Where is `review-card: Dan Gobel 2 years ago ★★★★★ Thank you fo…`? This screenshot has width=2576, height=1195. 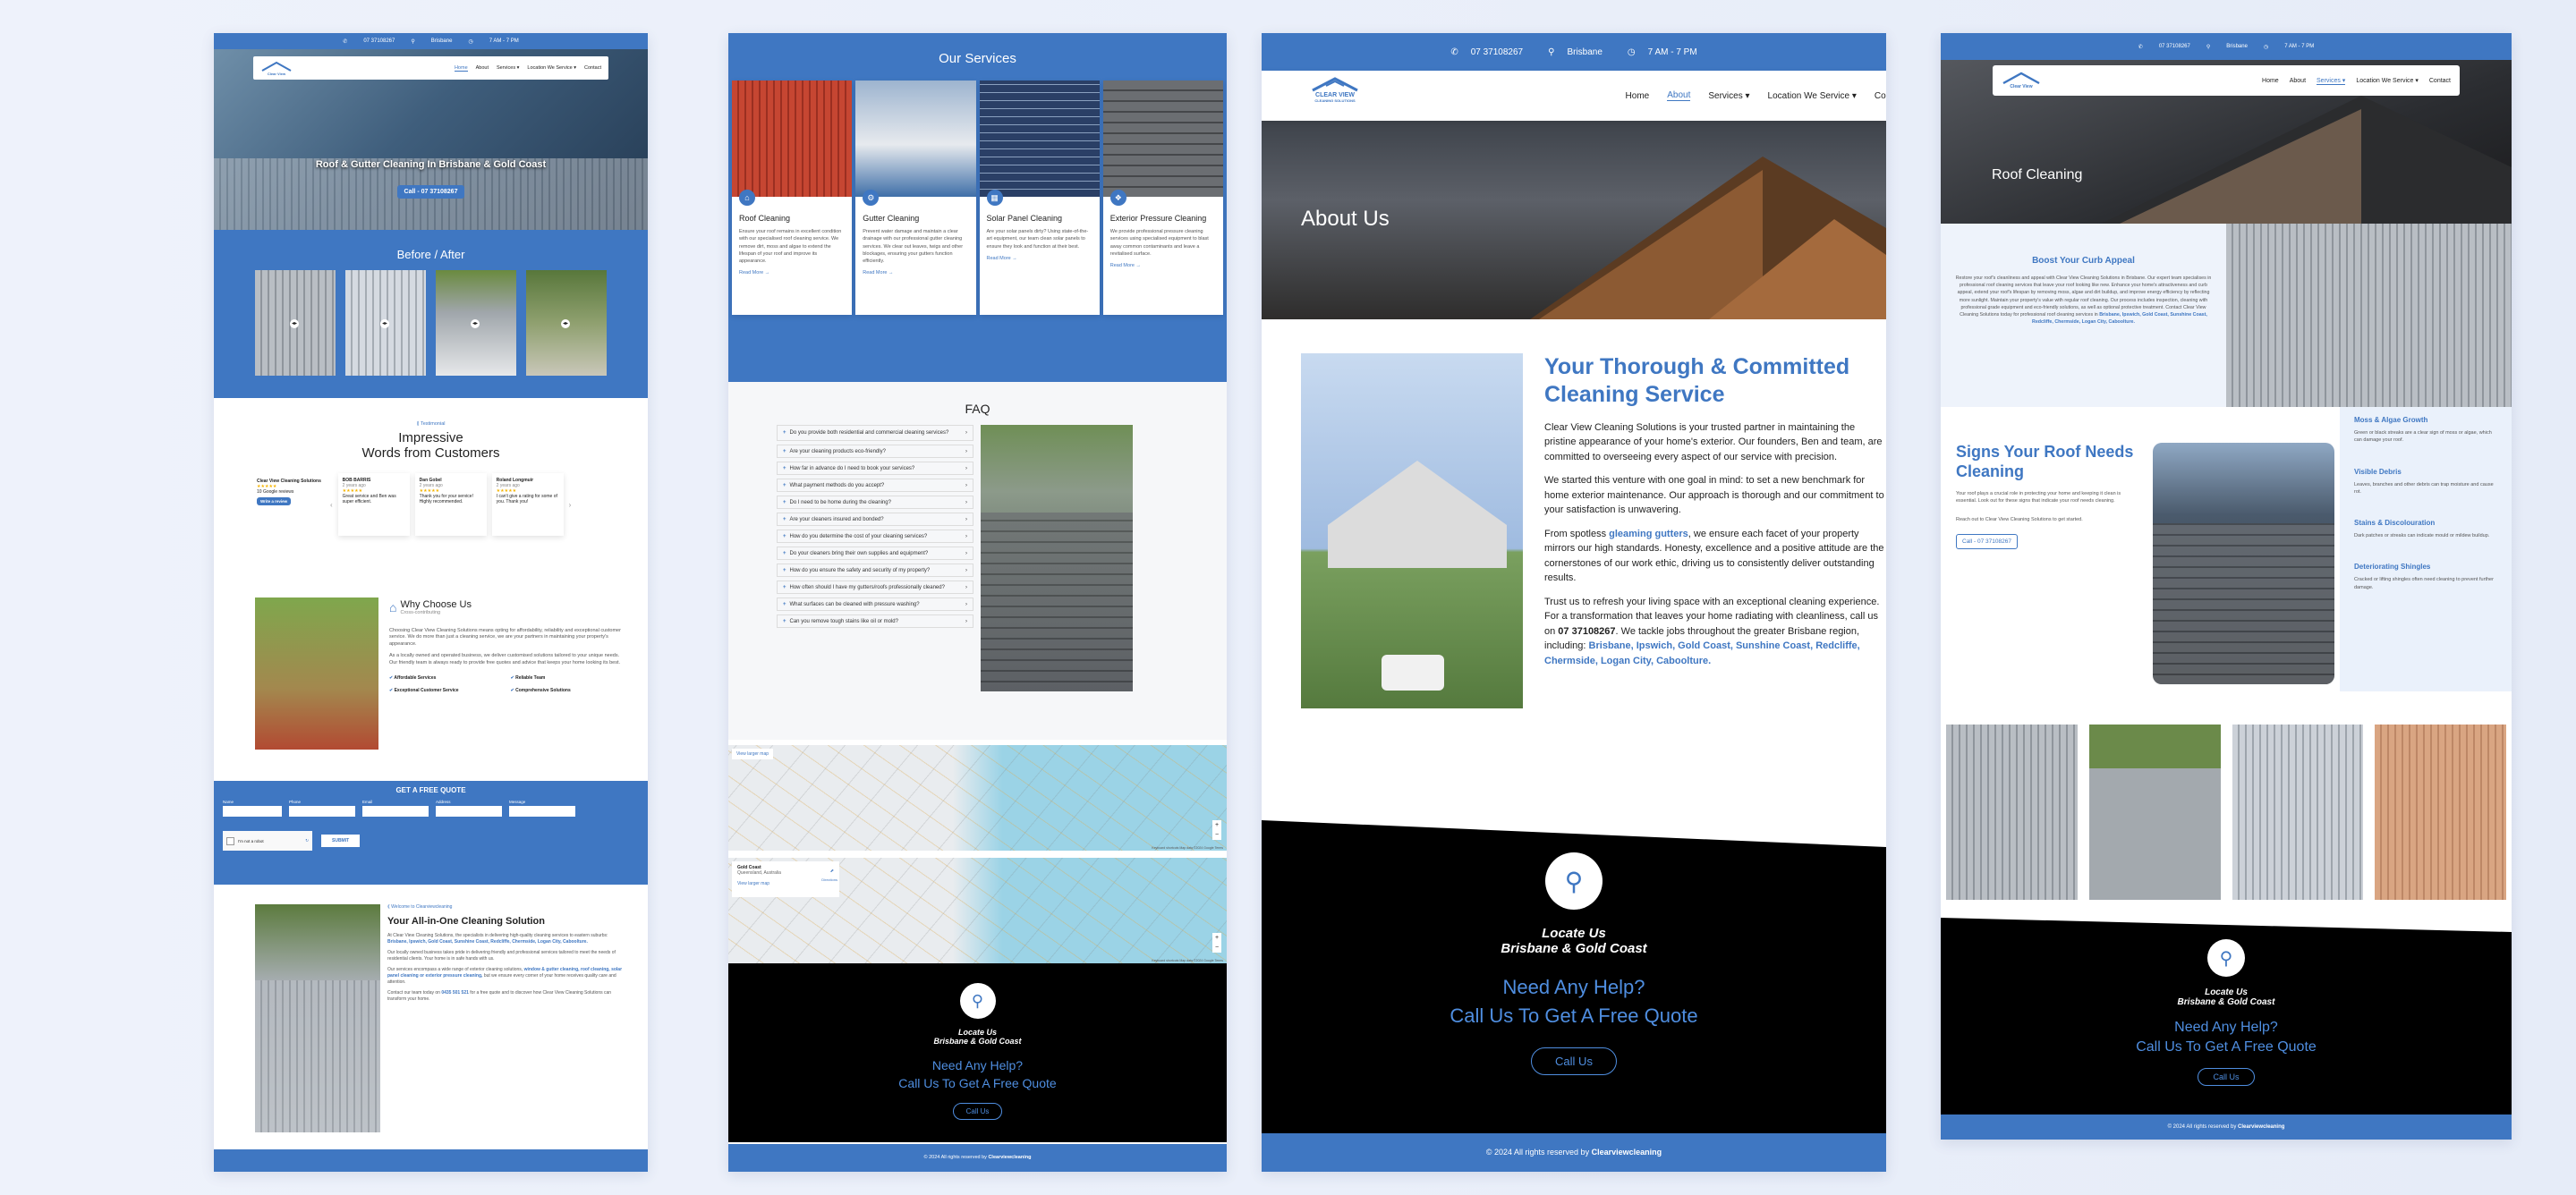
review-card: Dan Gobel 2 years ago ★★★★★ Thank you fo… is located at coordinates (450, 504).